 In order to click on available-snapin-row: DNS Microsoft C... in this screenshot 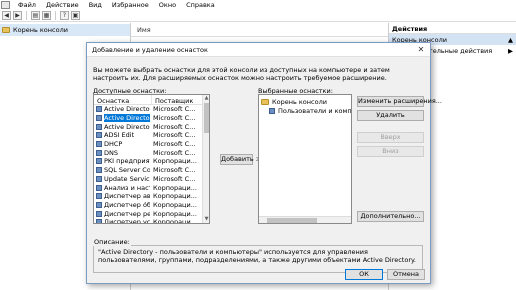, I will do `click(151, 152)`.